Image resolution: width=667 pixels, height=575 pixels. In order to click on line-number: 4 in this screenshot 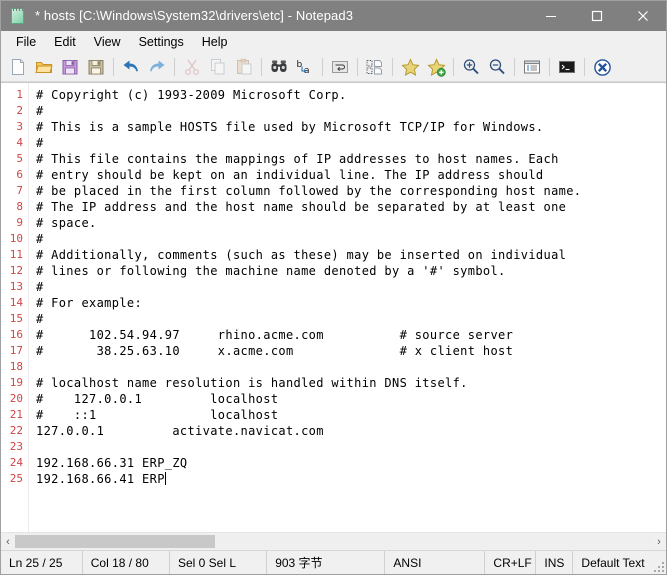, I will do `click(19, 142)`.